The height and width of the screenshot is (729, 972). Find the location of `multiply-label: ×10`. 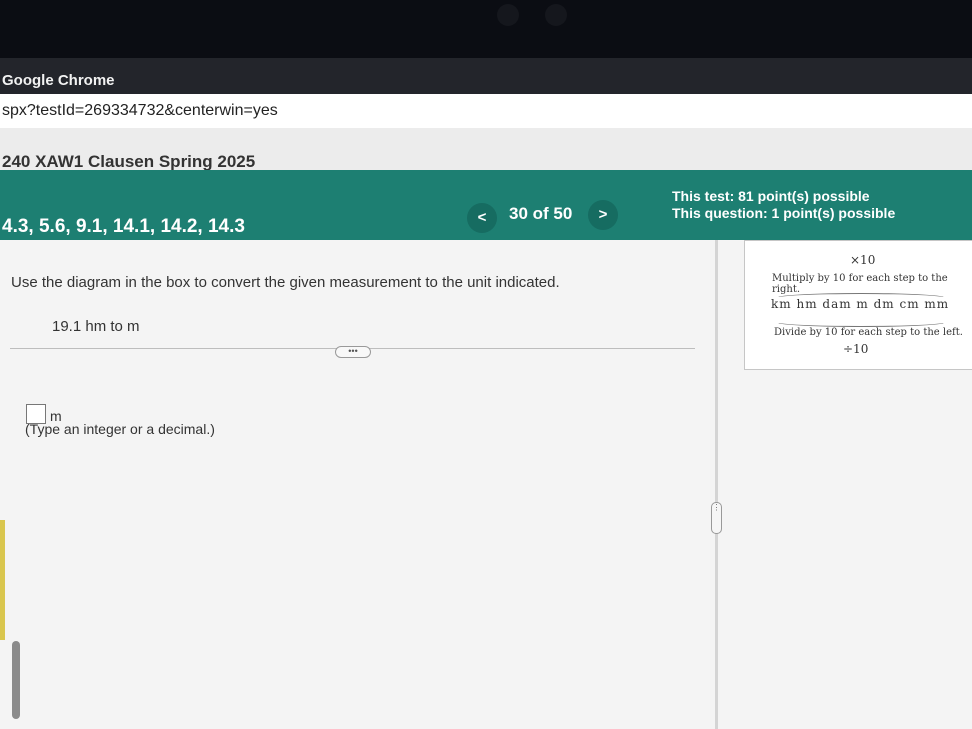

multiply-label: ×10 is located at coordinates (863, 260).